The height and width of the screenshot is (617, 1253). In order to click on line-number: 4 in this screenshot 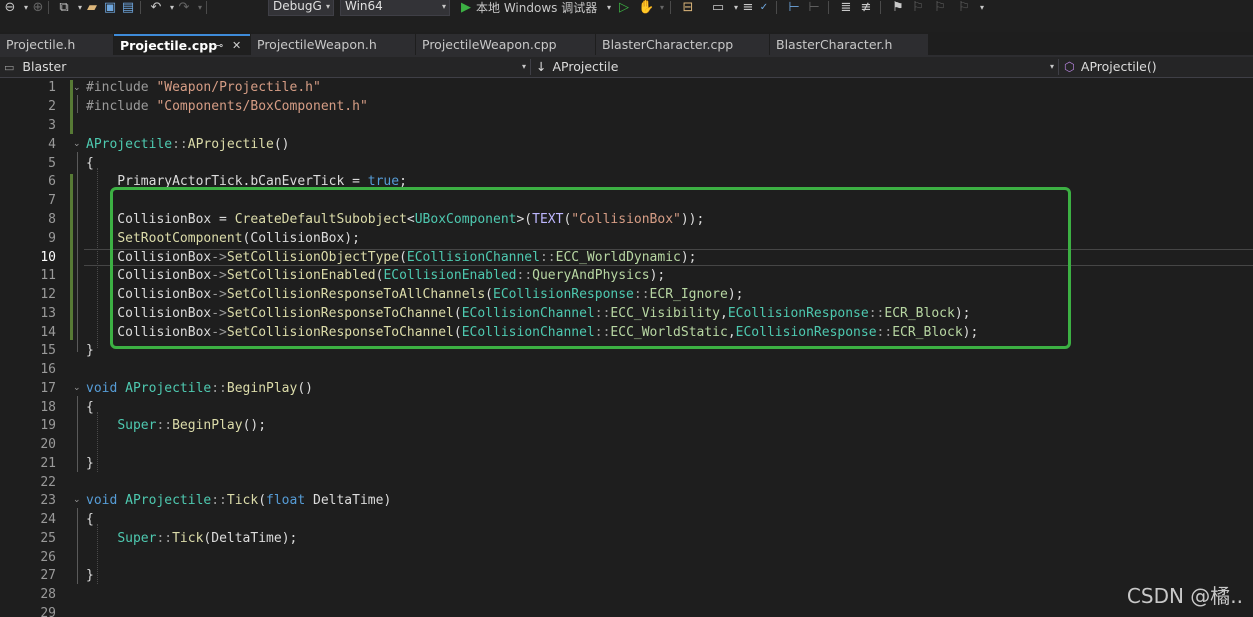, I will do `click(52, 144)`.